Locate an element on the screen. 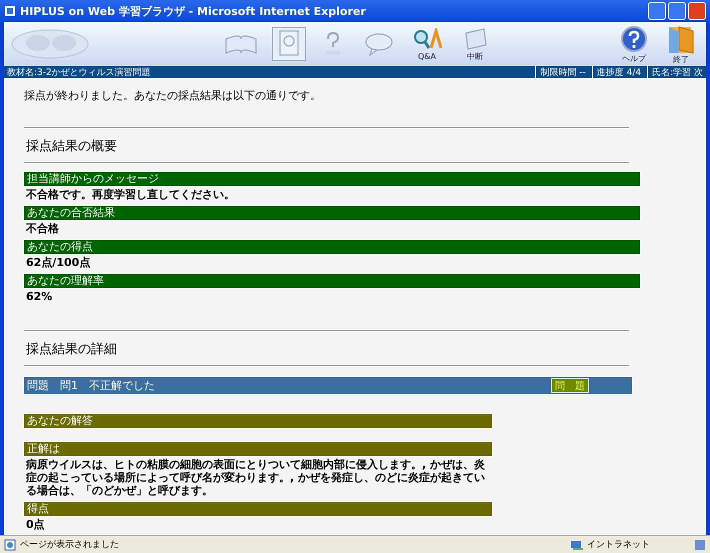 The width and height of the screenshot is (710, 553). section-label: あなたの解答 is located at coordinates (258, 421).